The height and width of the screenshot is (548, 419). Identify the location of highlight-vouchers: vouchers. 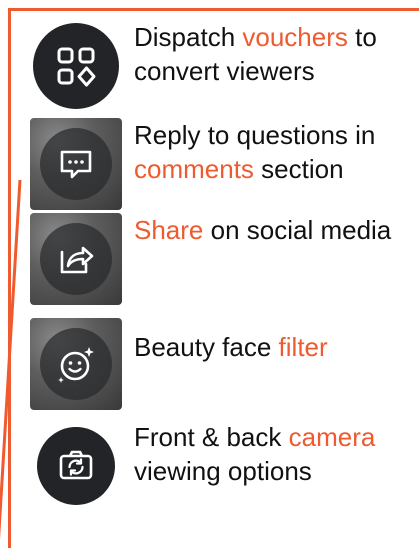
(295, 37).